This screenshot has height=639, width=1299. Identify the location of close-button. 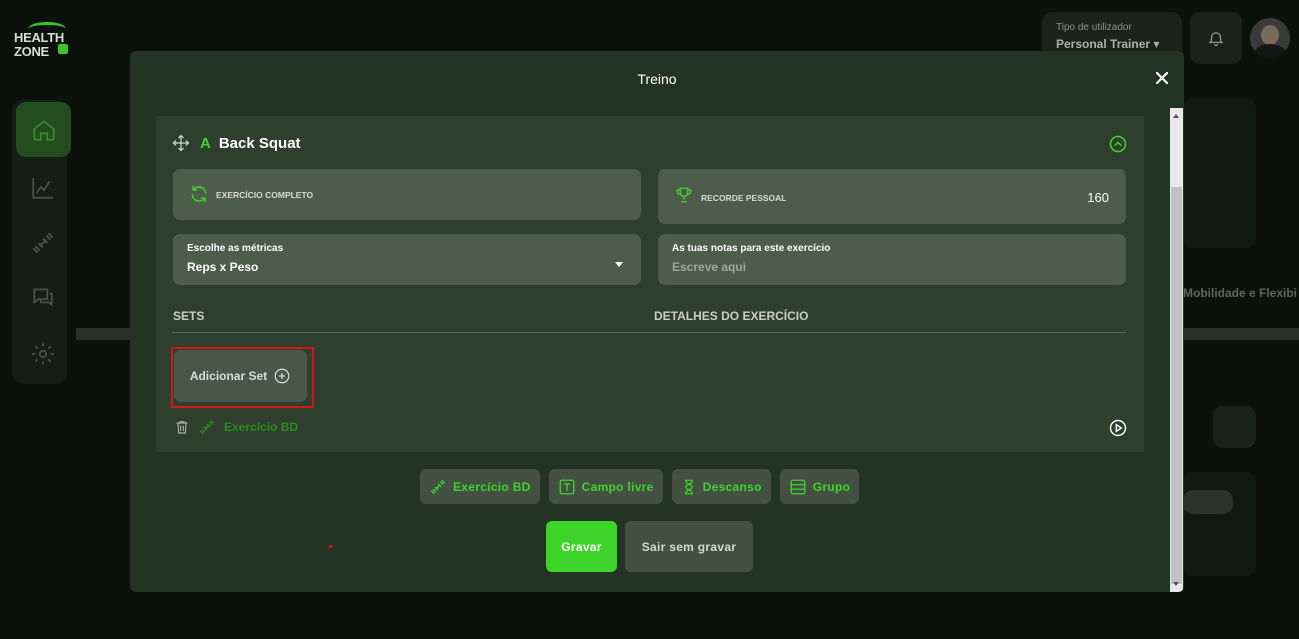
(1162, 78).